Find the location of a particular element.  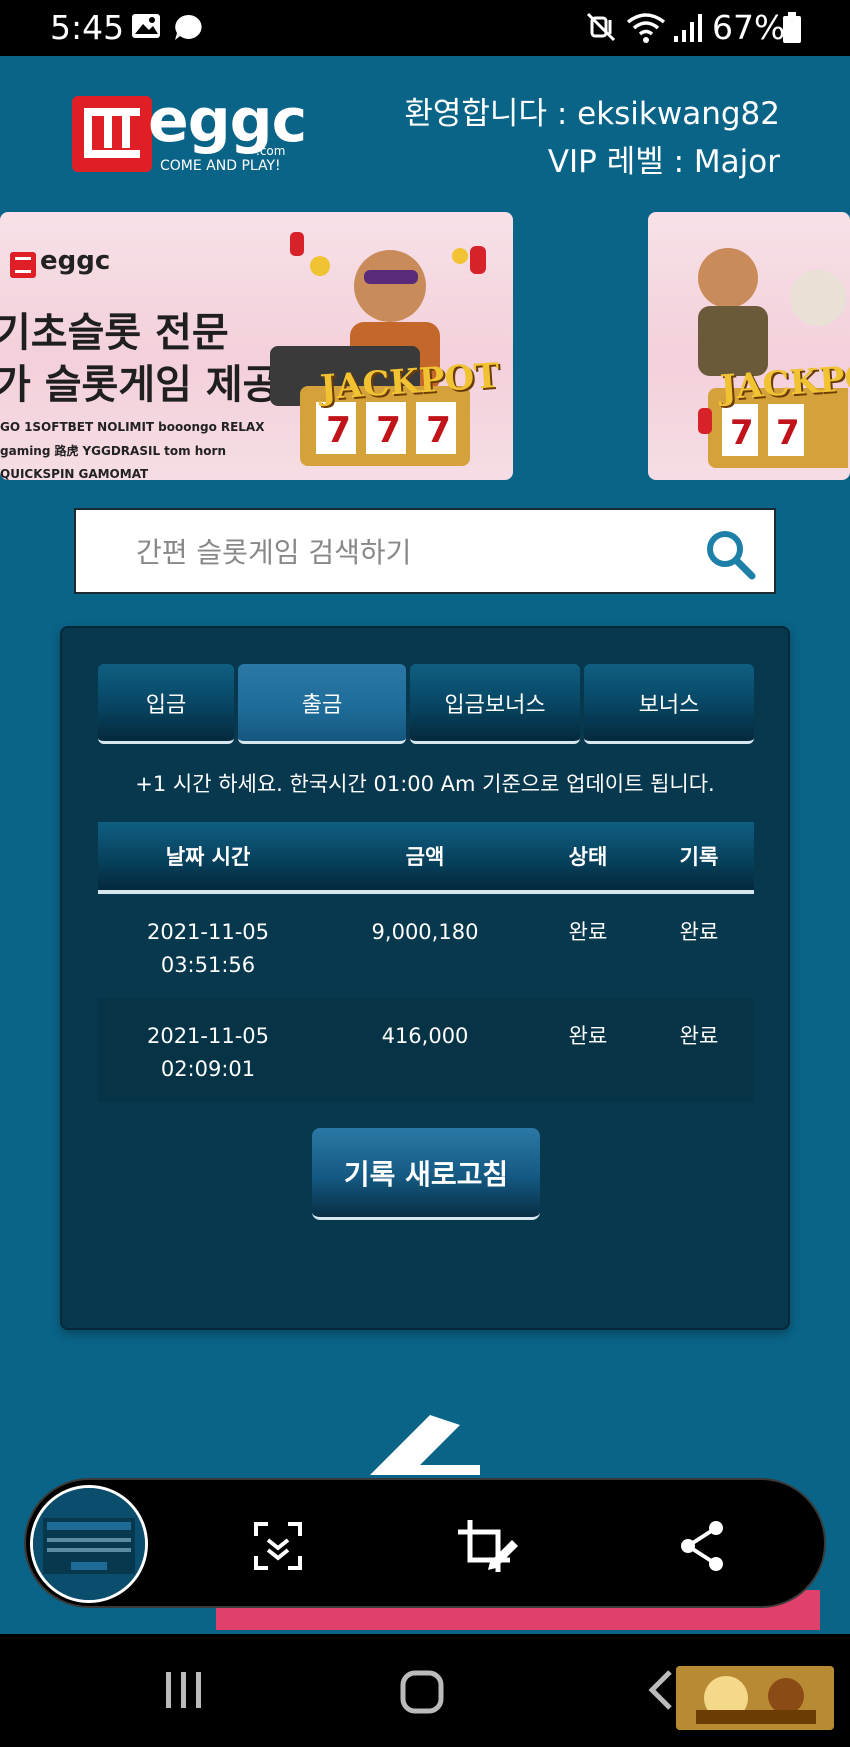

battery-icon is located at coordinates (792, 27).